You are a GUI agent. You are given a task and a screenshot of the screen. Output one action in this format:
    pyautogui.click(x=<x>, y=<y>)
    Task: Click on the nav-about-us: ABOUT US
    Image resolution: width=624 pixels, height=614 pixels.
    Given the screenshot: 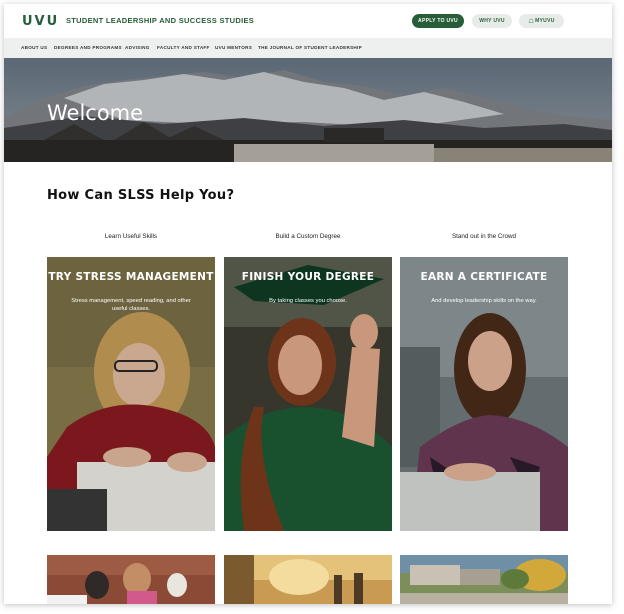 What is the action you would take?
    pyautogui.click(x=34, y=47)
    